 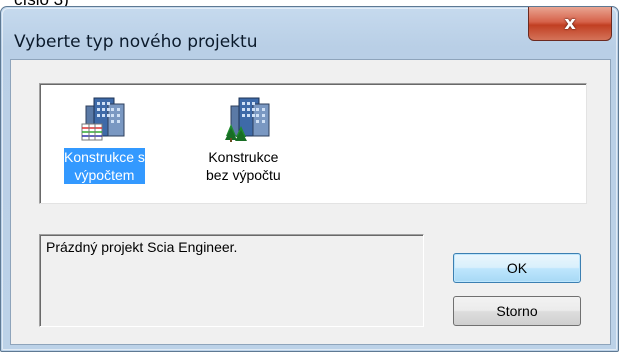 I want to click on close-button: x, so click(x=570, y=24).